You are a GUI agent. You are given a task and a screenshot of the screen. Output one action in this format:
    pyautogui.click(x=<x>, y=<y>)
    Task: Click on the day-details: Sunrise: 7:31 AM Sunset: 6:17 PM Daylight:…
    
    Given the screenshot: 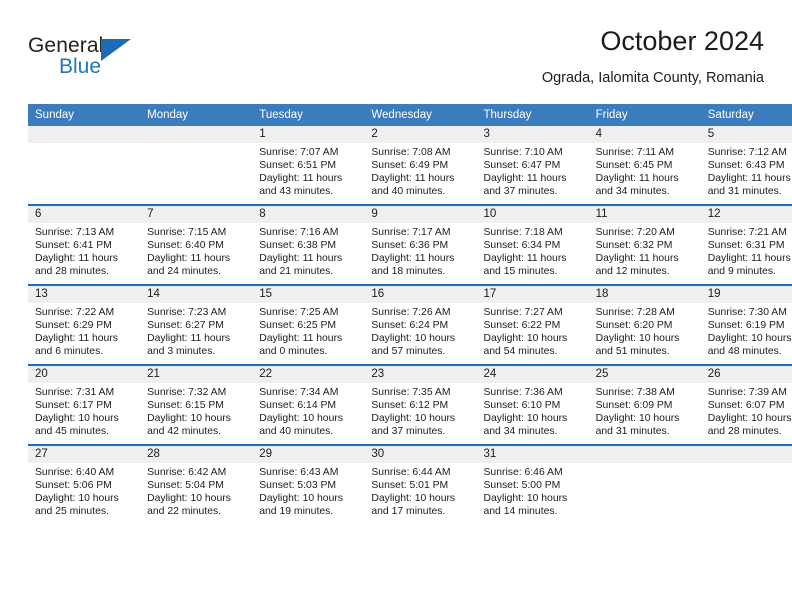 What is the action you would take?
    pyautogui.click(x=84, y=410)
    